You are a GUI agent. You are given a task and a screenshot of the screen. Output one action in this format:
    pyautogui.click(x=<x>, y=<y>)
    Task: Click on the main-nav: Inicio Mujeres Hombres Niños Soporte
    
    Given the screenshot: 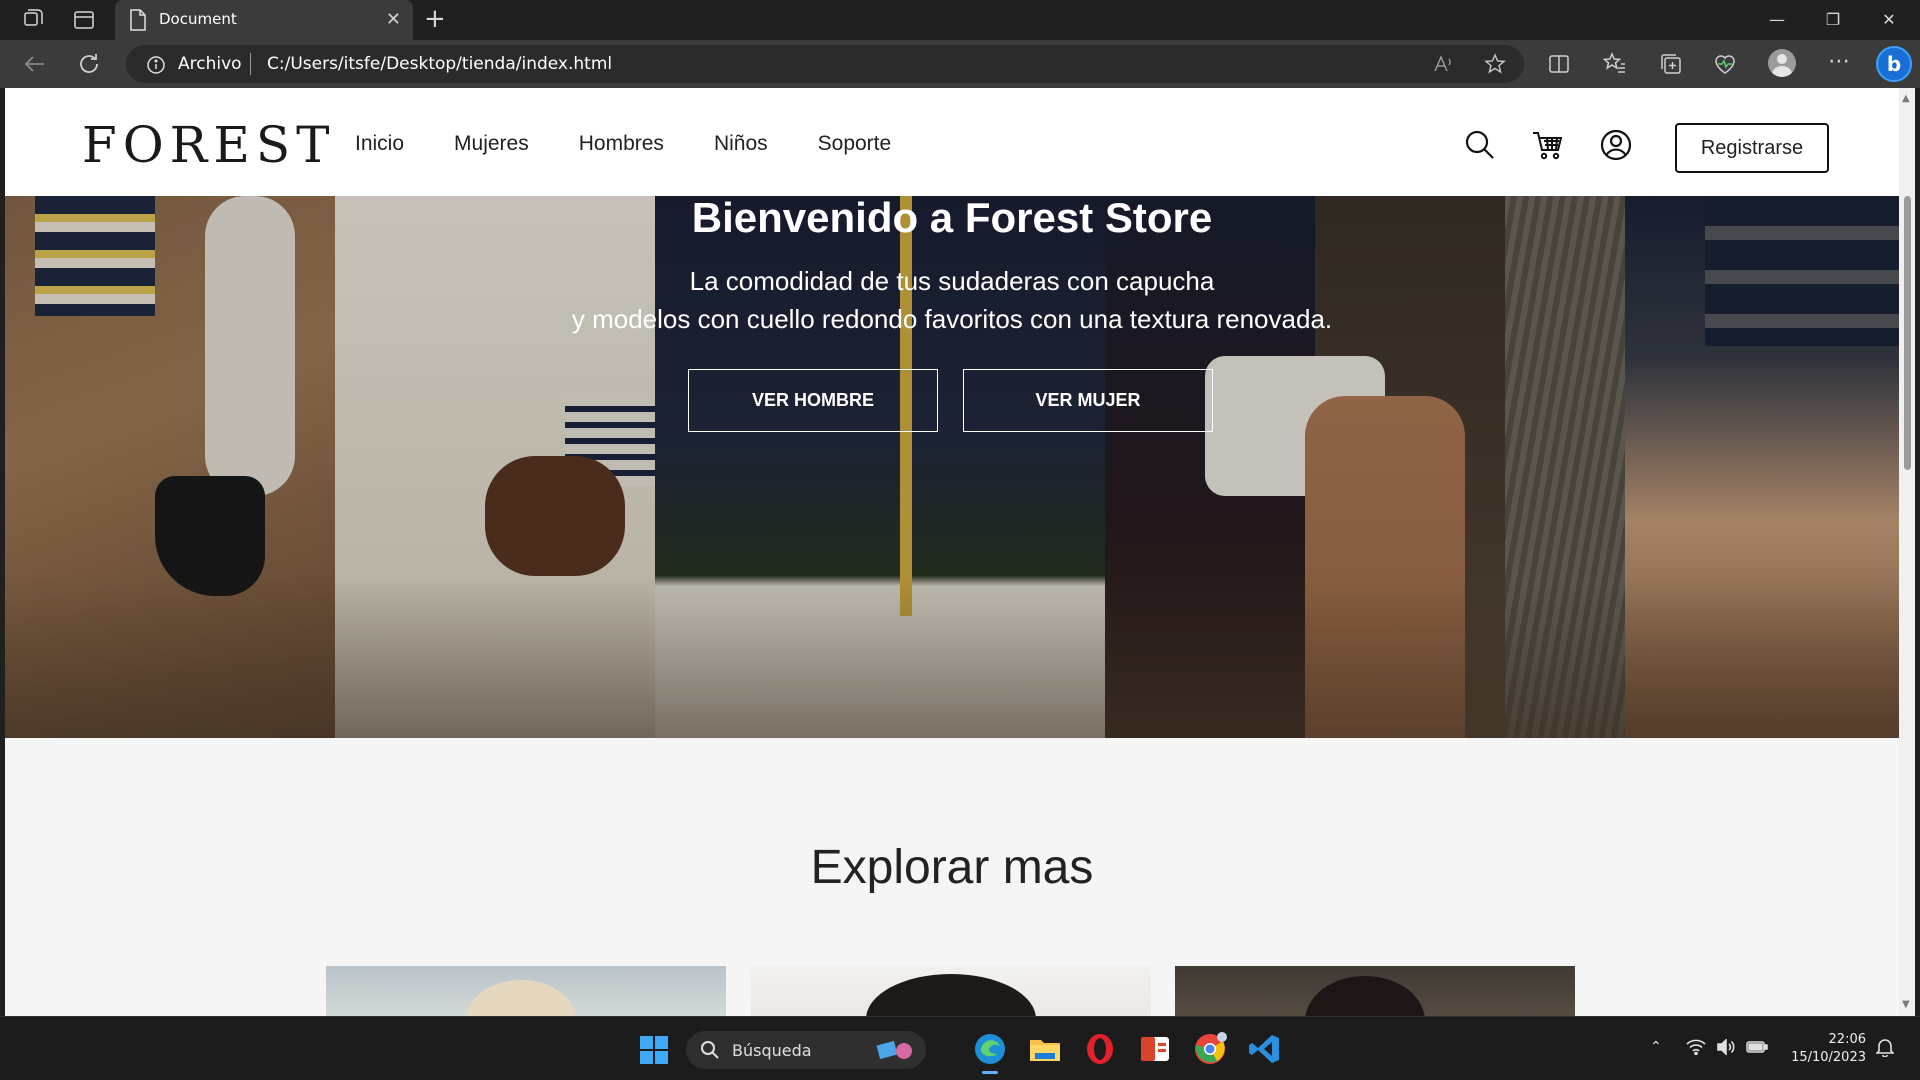 What is the action you would take?
    pyautogui.click(x=623, y=144)
    